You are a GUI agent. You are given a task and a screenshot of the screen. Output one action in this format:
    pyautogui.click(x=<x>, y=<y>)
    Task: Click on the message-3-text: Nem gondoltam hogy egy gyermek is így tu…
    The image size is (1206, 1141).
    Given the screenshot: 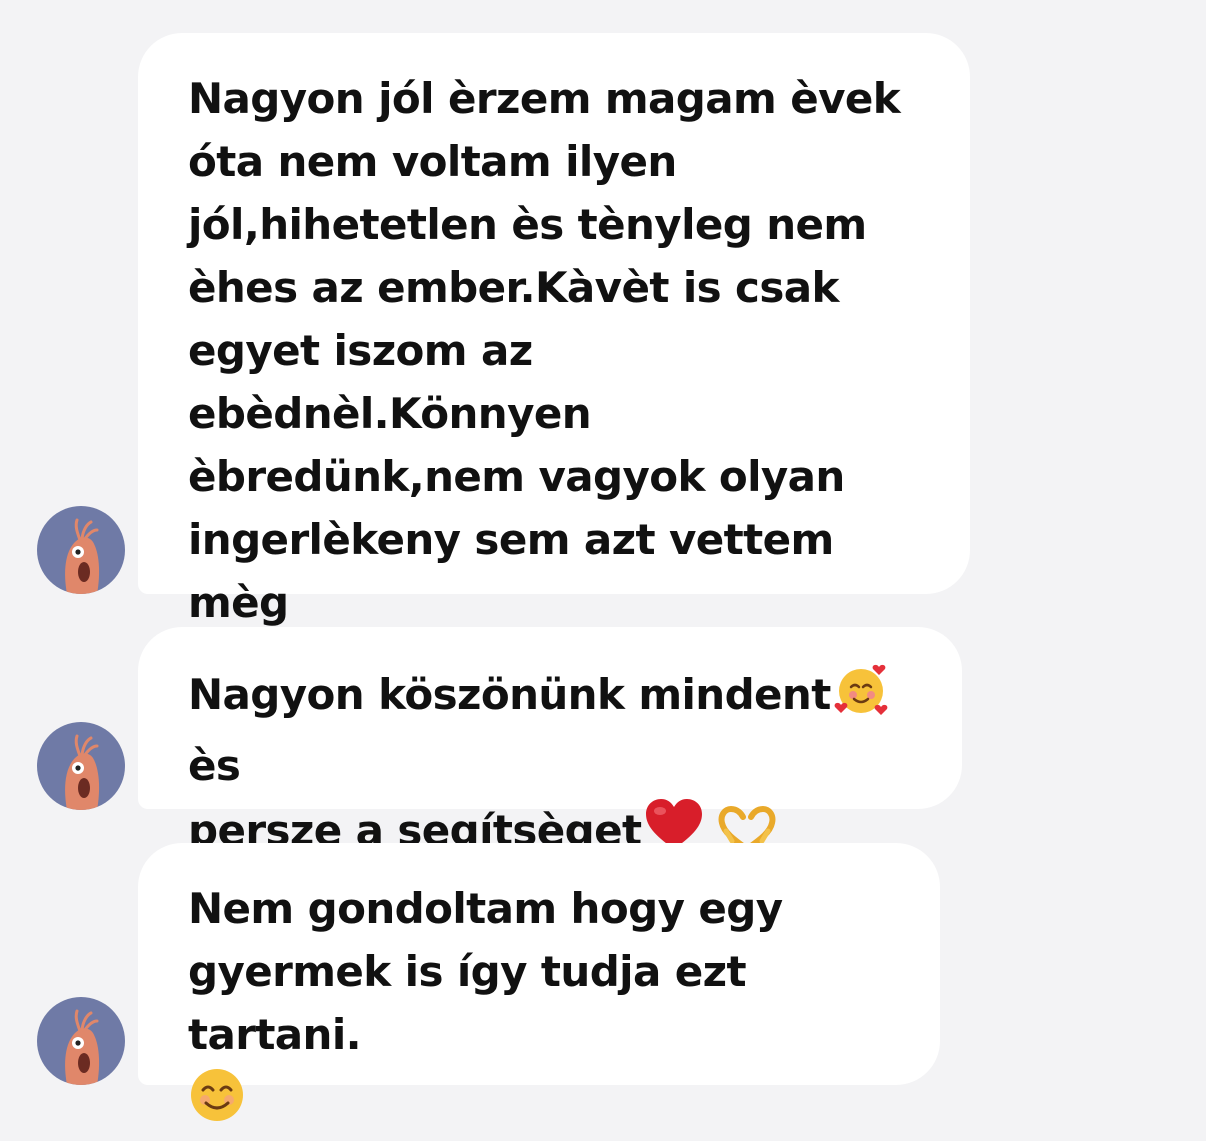 What is the action you would take?
    pyautogui.click(x=485, y=971)
    